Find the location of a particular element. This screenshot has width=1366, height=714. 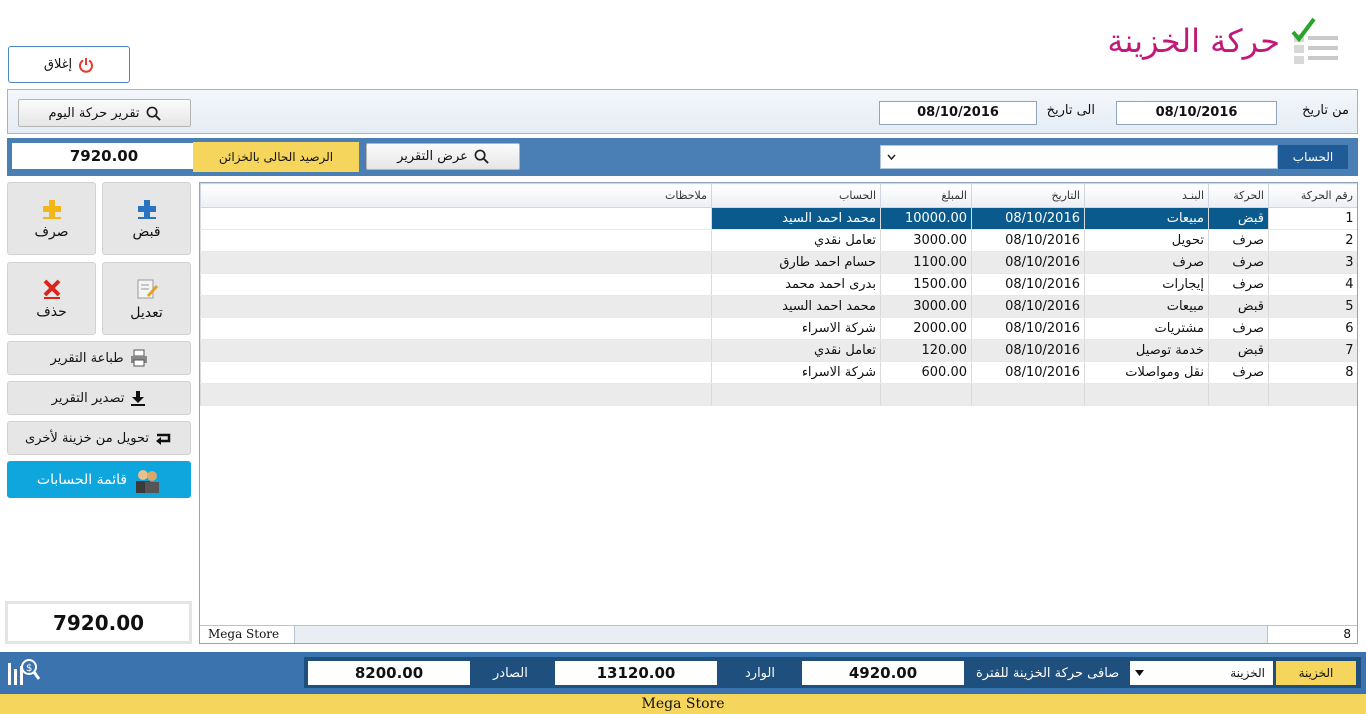

printer-icon is located at coordinates (138, 358).